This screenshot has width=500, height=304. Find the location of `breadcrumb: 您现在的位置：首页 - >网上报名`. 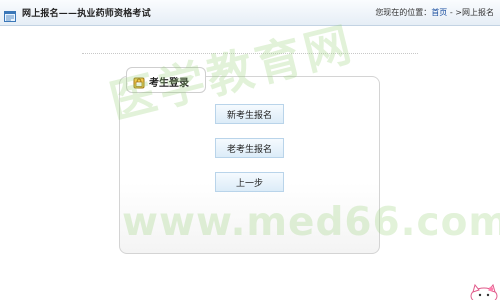

breadcrumb: 您现在的位置：首页 - >网上报名 is located at coordinates (434, 12).